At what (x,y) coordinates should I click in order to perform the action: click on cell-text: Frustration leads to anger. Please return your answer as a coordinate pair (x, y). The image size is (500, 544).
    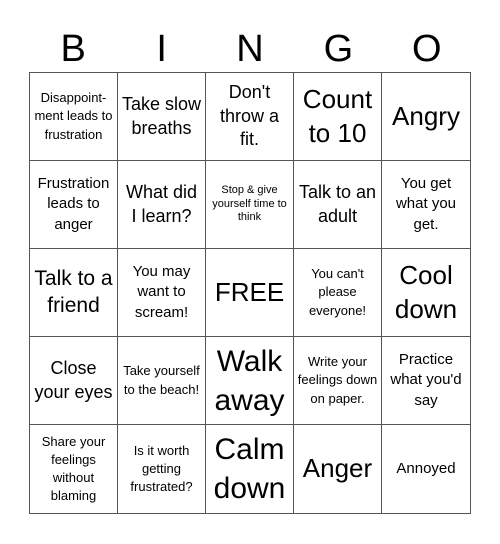
    Looking at the image, I should click on (73, 204).